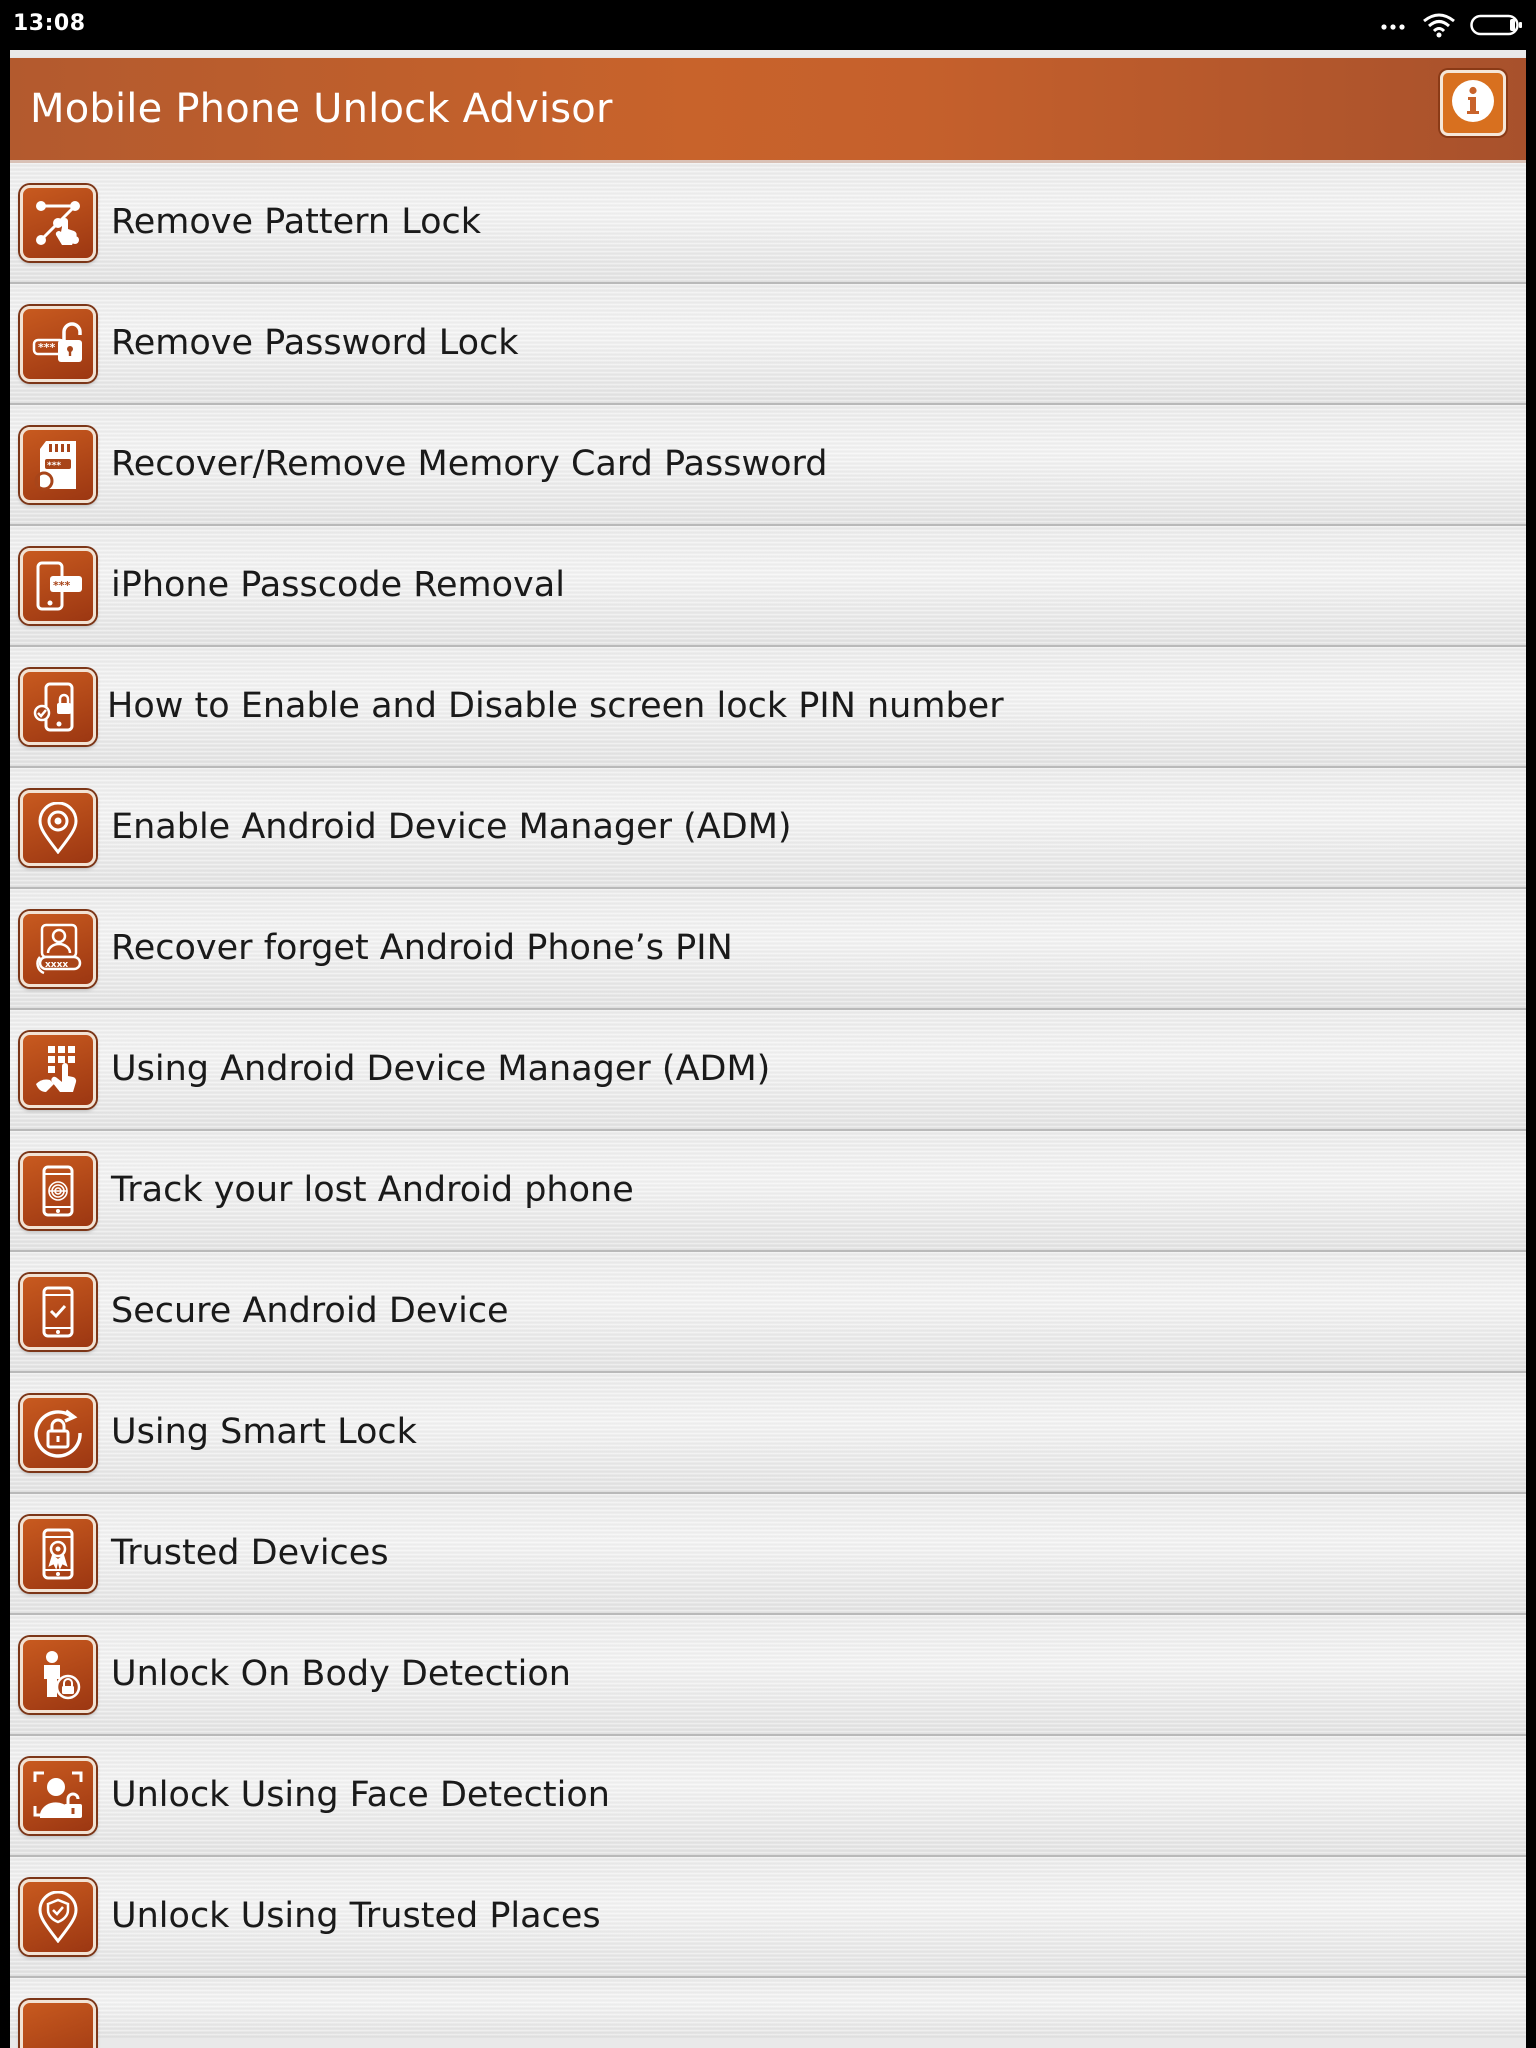 This screenshot has width=1536, height=2048. Describe the element at coordinates (58, 1796) in the screenshot. I see `face-detection-icon` at that location.